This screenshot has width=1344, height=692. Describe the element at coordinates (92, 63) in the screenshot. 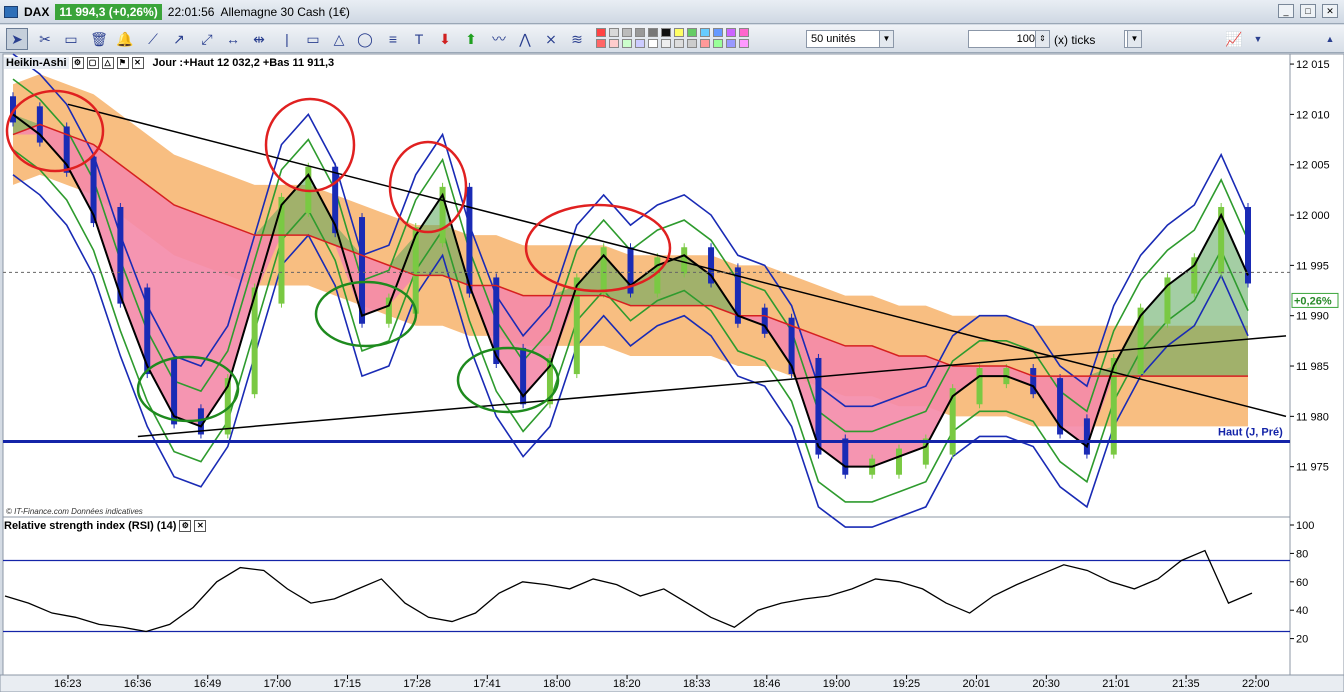

I see `window-icon: ▢` at that location.